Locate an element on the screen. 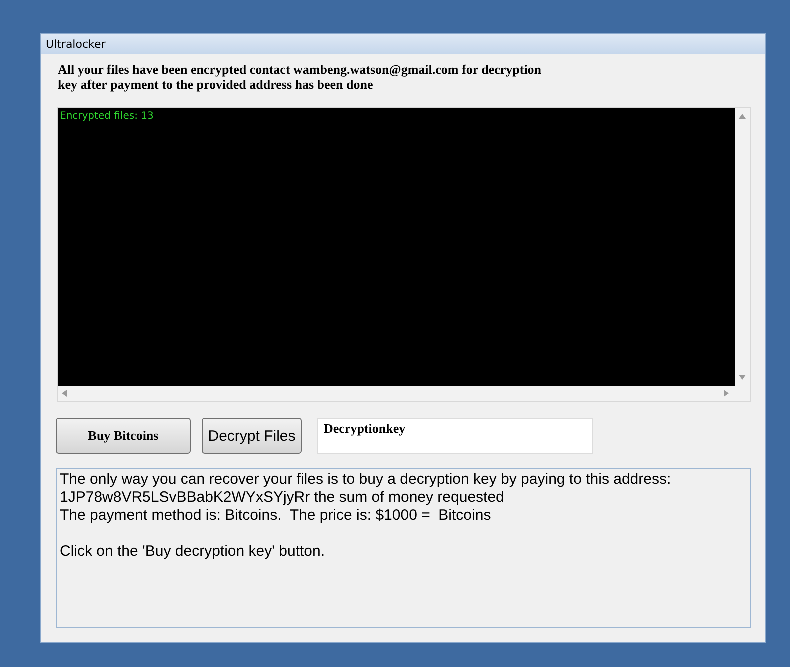 The height and width of the screenshot is (667, 790). message-text: Click on the 'Buy decryption key' button. is located at coordinates (193, 552).